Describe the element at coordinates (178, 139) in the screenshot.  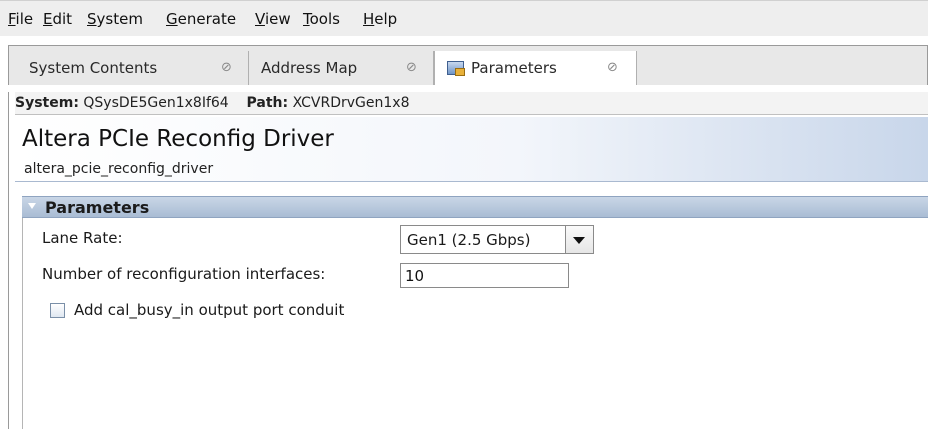
I see `component-title: Altera PCIe Reconfig Driver` at that location.